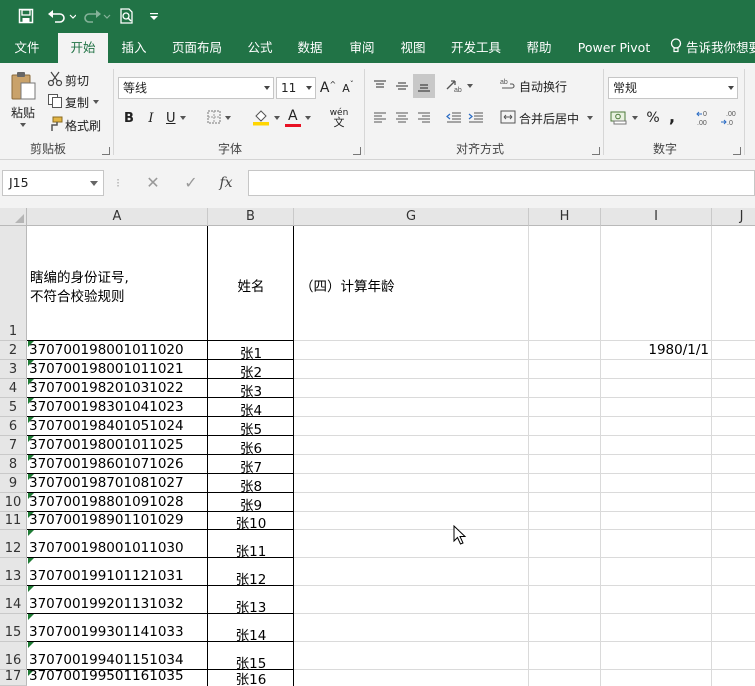 The width and height of the screenshot is (755, 686). Describe the element at coordinates (424, 86) in the screenshot. I see `bottom-align-button` at that location.